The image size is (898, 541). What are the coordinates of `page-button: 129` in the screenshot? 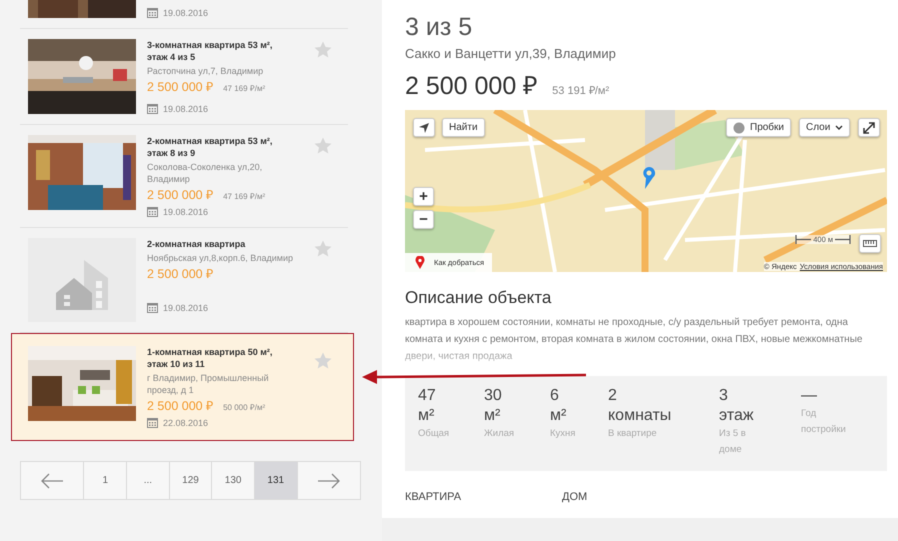 It's located at (191, 480).